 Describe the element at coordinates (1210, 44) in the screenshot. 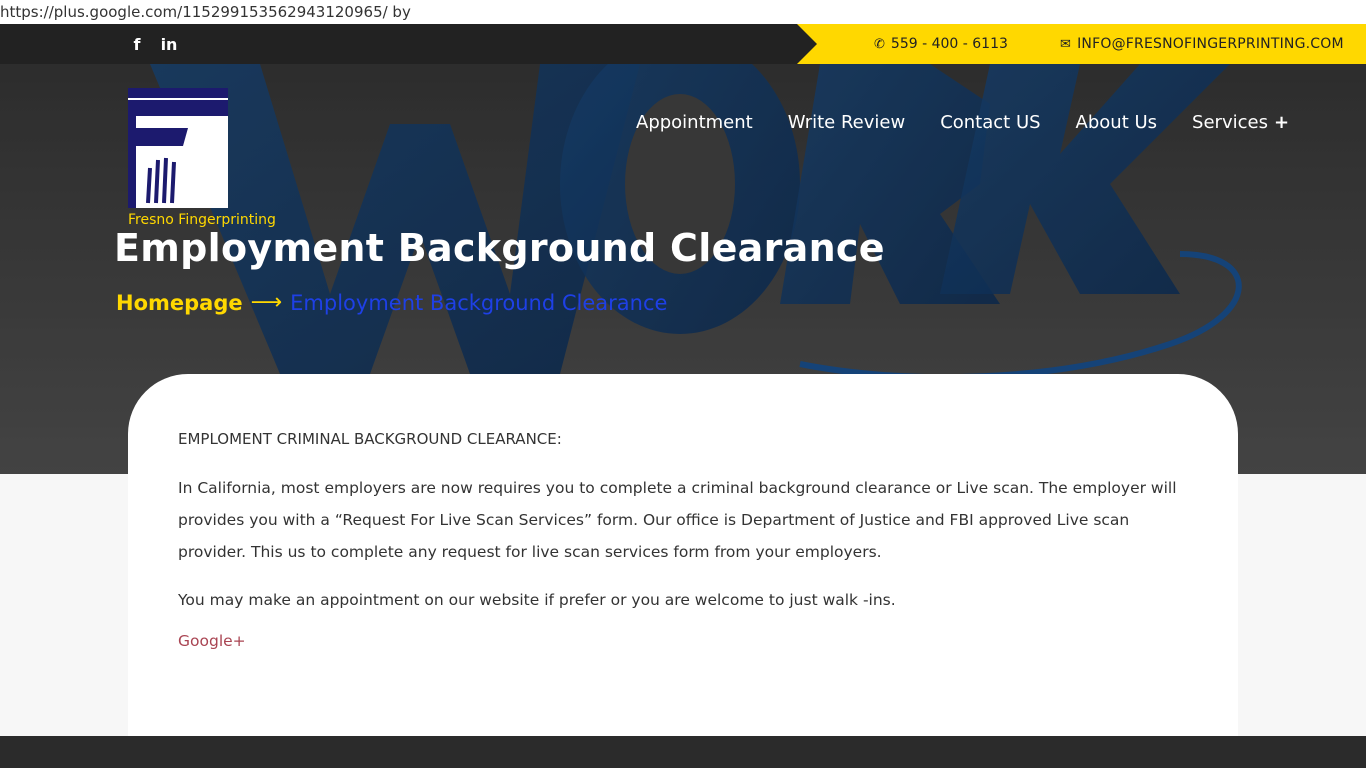

I see `email-address: INFO@FRESNOFINGERPRINTING.COM` at that location.